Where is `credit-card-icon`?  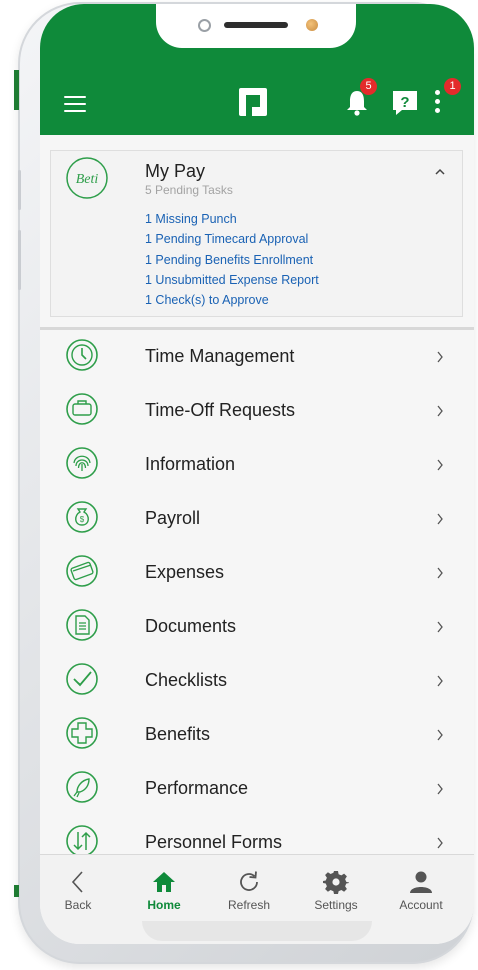
credit-card-icon is located at coordinates (82, 571).